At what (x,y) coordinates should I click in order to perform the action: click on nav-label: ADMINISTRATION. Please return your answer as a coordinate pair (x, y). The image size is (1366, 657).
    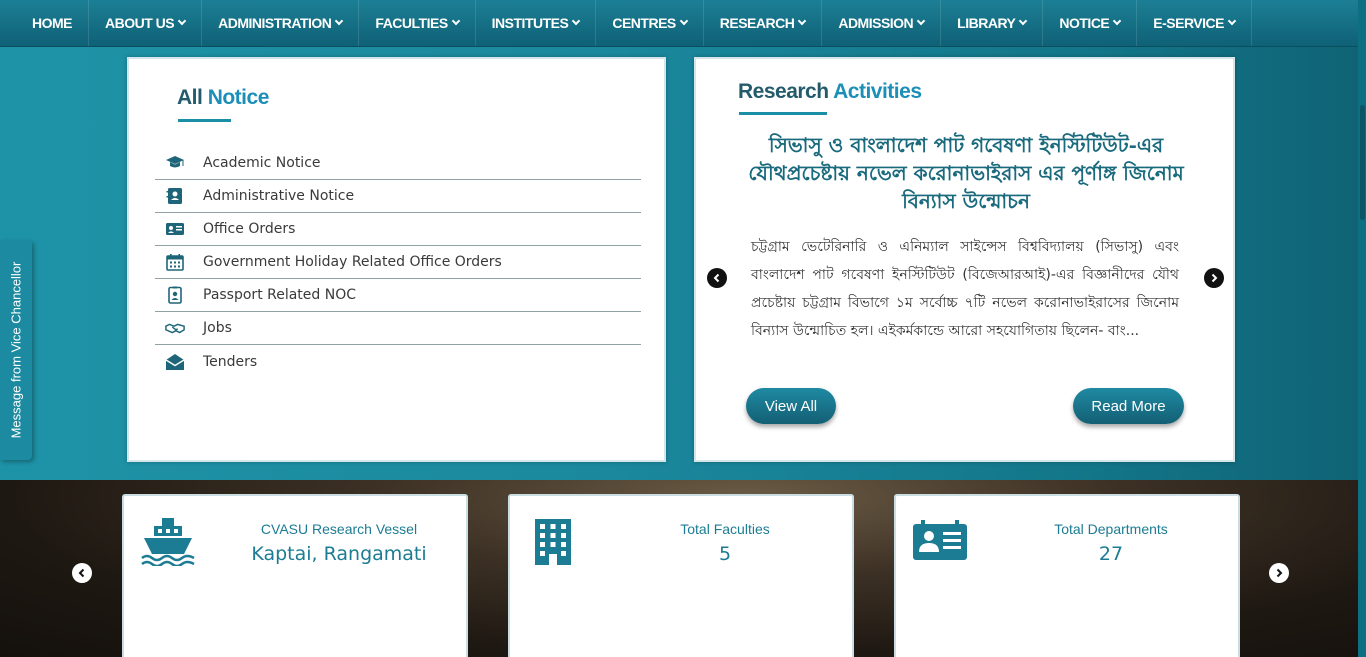
    Looking at the image, I should click on (275, 23).